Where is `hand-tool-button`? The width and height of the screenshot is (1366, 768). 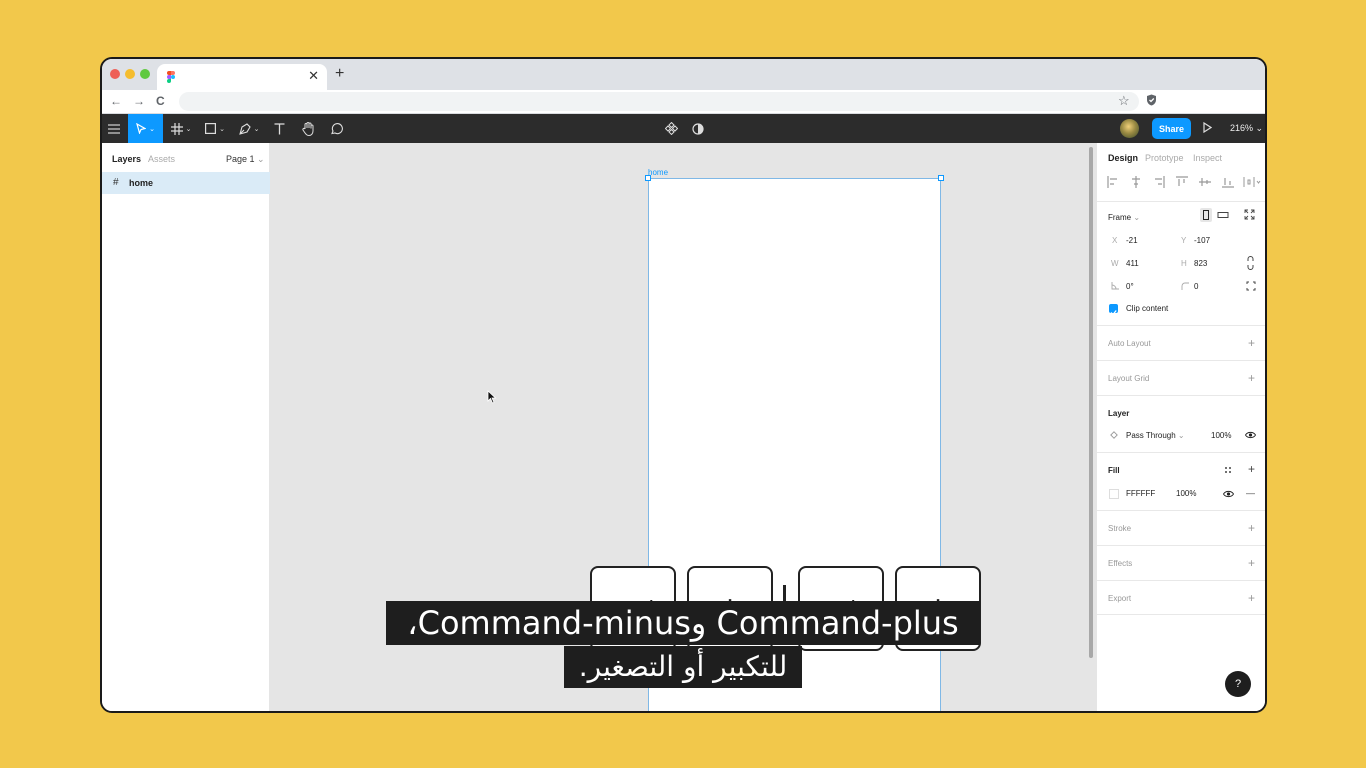 hand-tool-button is located at coordinates (308, 128).